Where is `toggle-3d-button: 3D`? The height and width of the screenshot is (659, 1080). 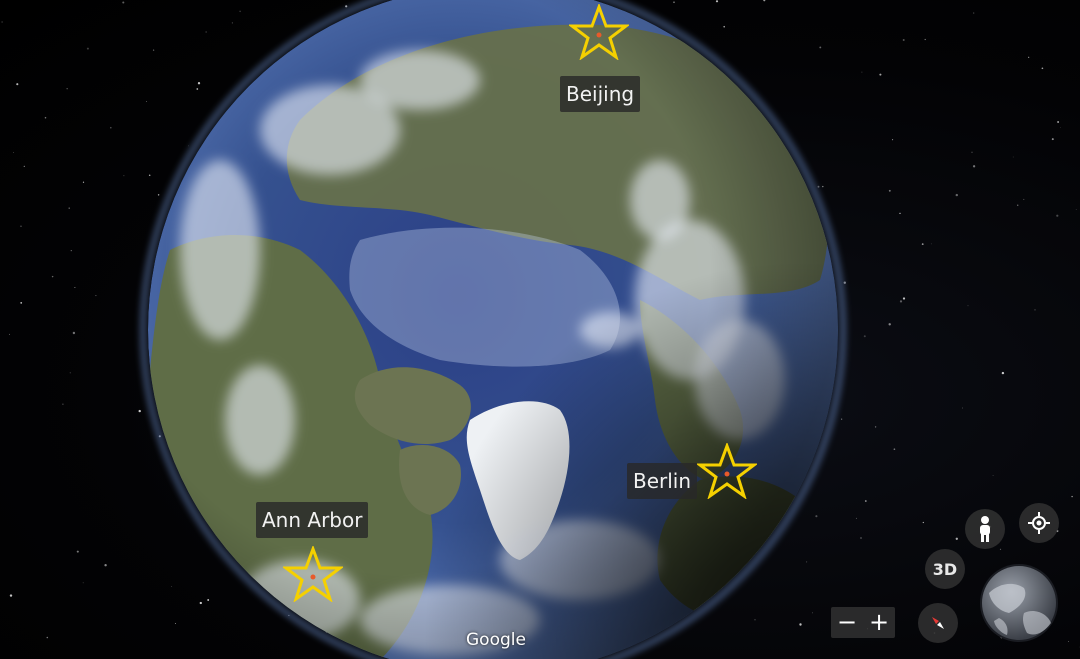 toggle-3d-button: 3D is located at coordinates (945, 569).